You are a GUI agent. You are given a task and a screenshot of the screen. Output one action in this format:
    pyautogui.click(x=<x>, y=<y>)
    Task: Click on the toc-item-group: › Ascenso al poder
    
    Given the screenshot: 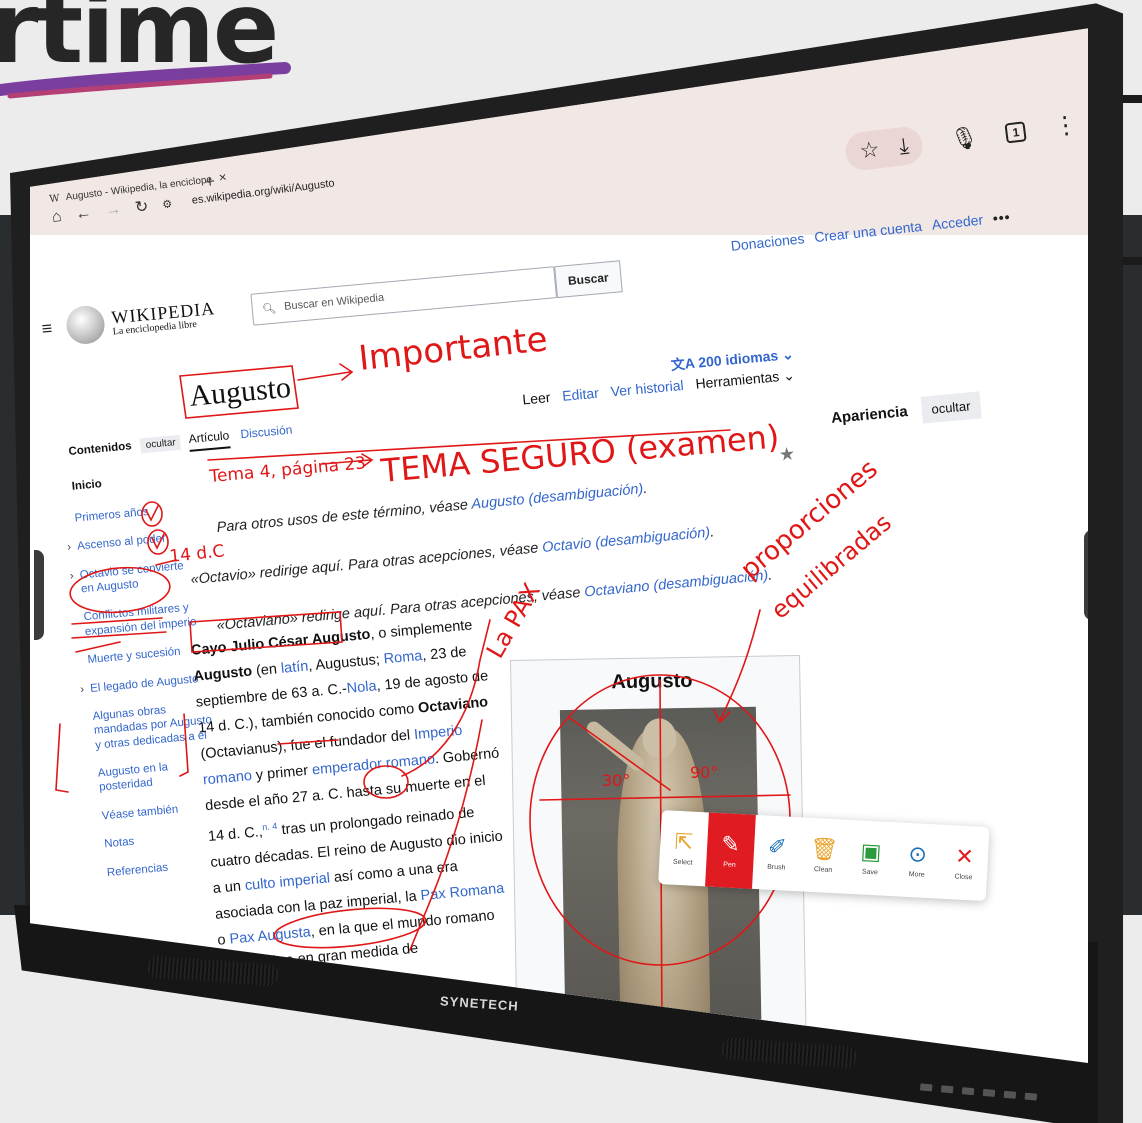 What is the action you would take?
    pyautogui.click(x=132, y=541)
    